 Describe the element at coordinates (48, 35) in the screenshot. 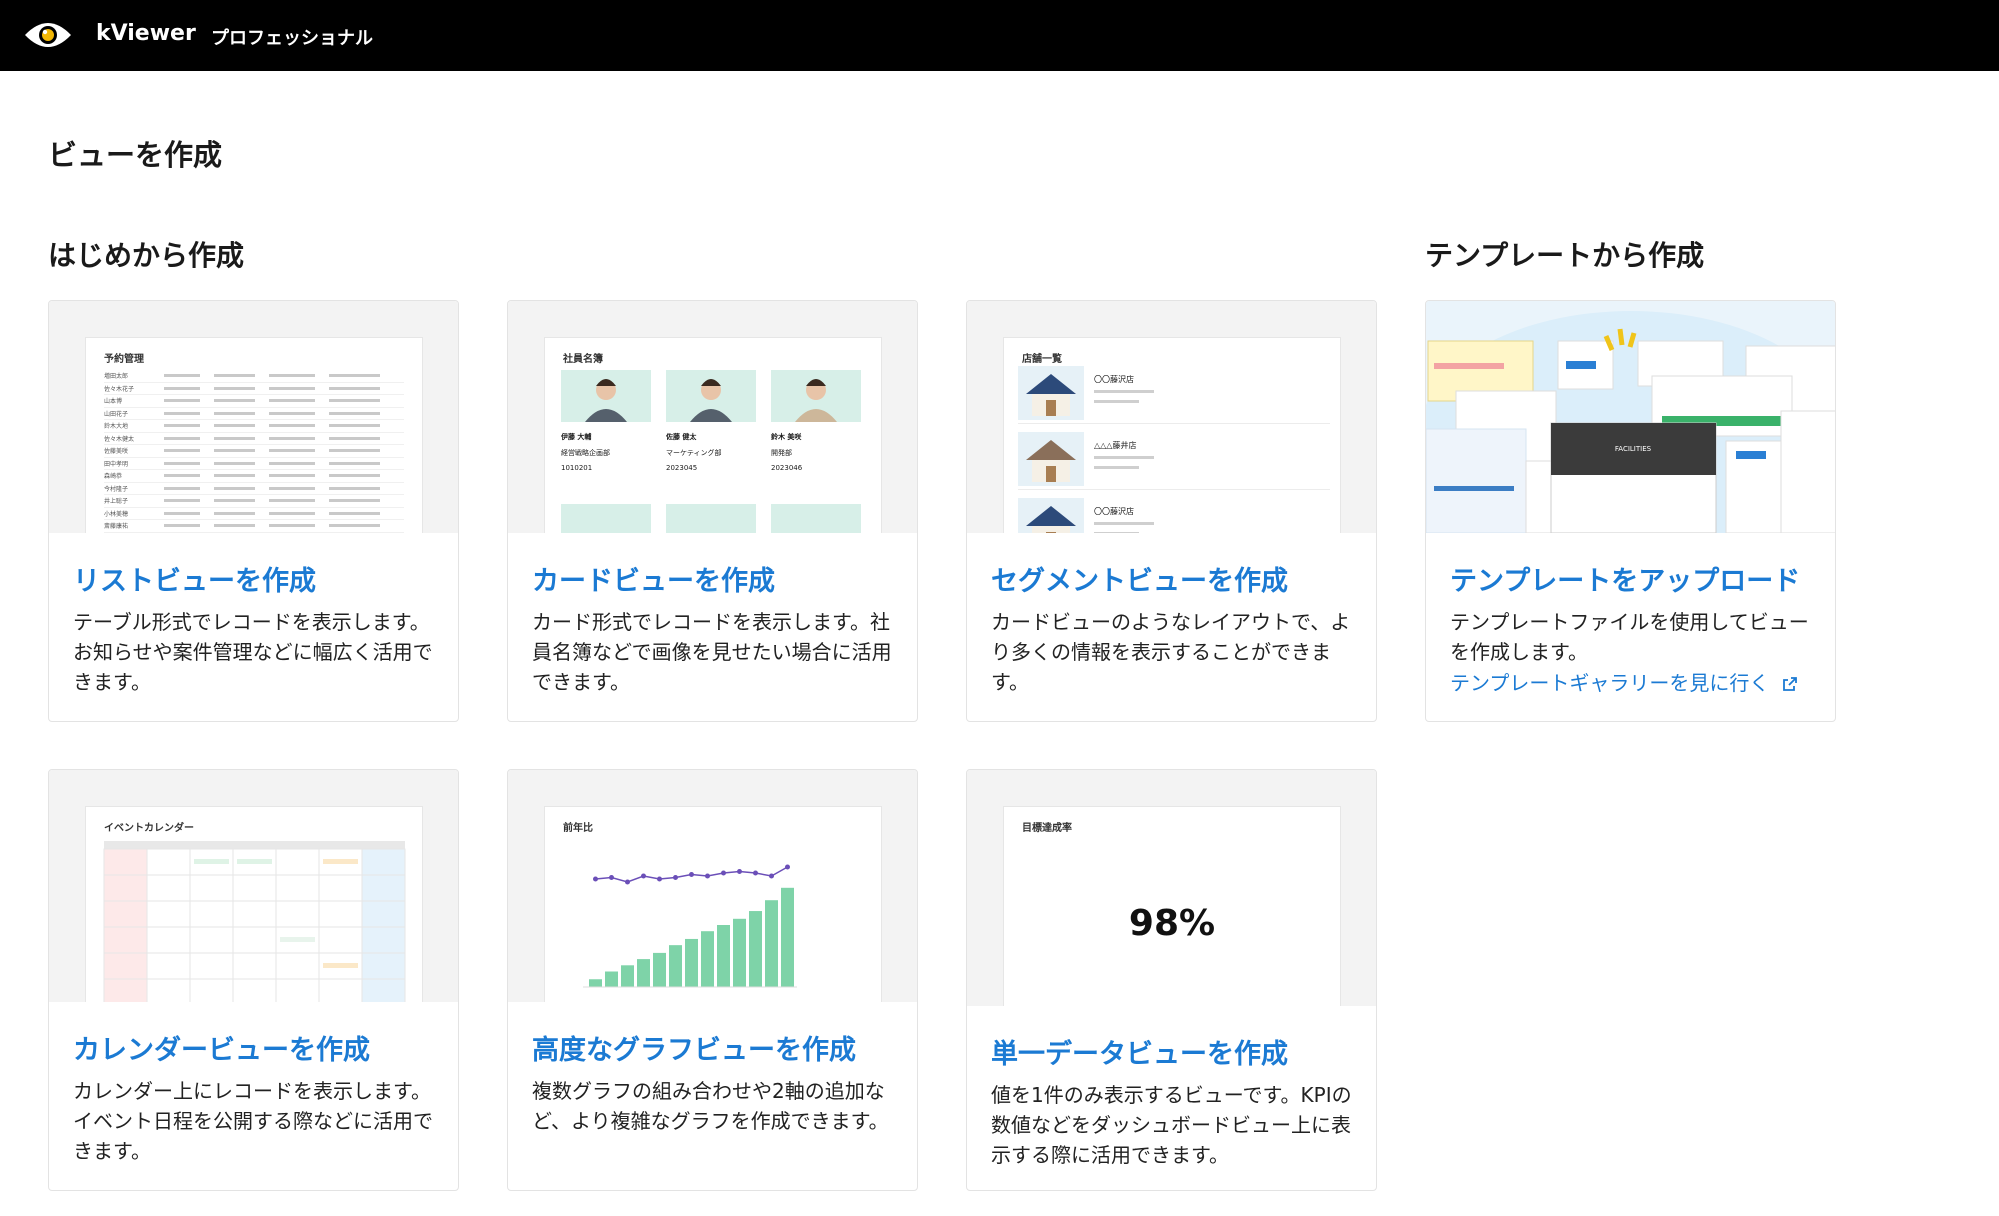

I see `kviewer-logo-icon` at that location.